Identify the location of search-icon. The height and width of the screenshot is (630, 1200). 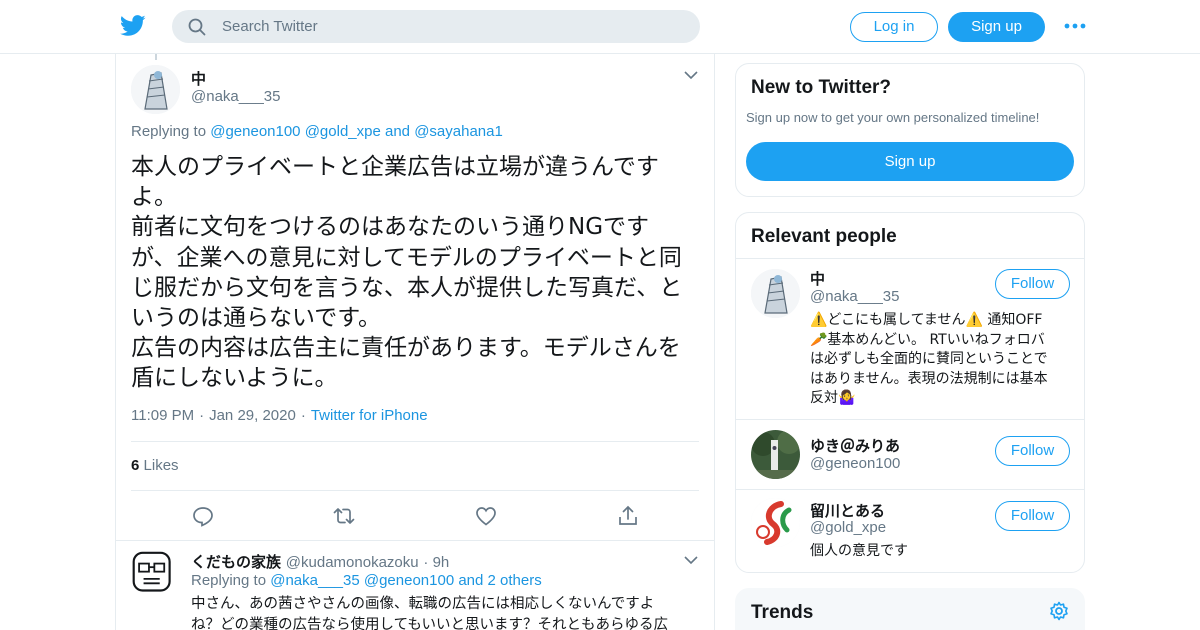
(197, 27).